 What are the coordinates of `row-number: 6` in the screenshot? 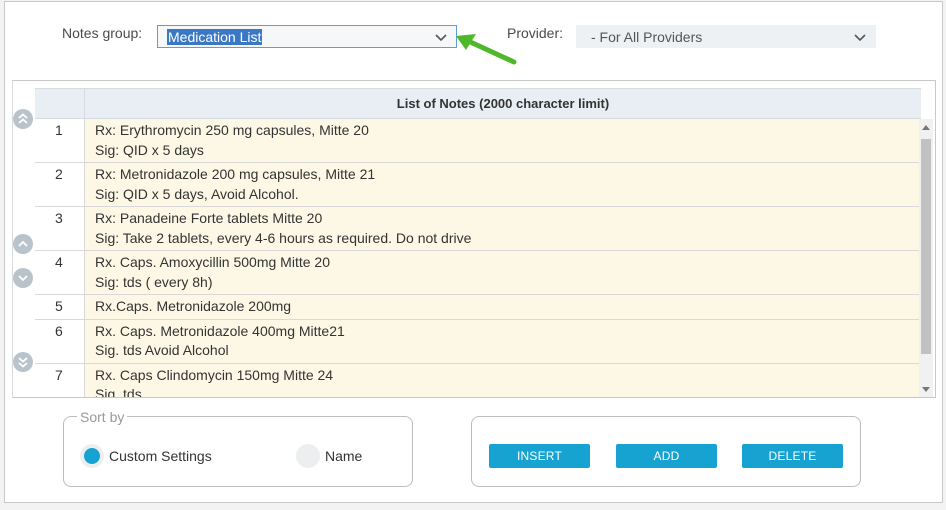 It's located at (60, 341).